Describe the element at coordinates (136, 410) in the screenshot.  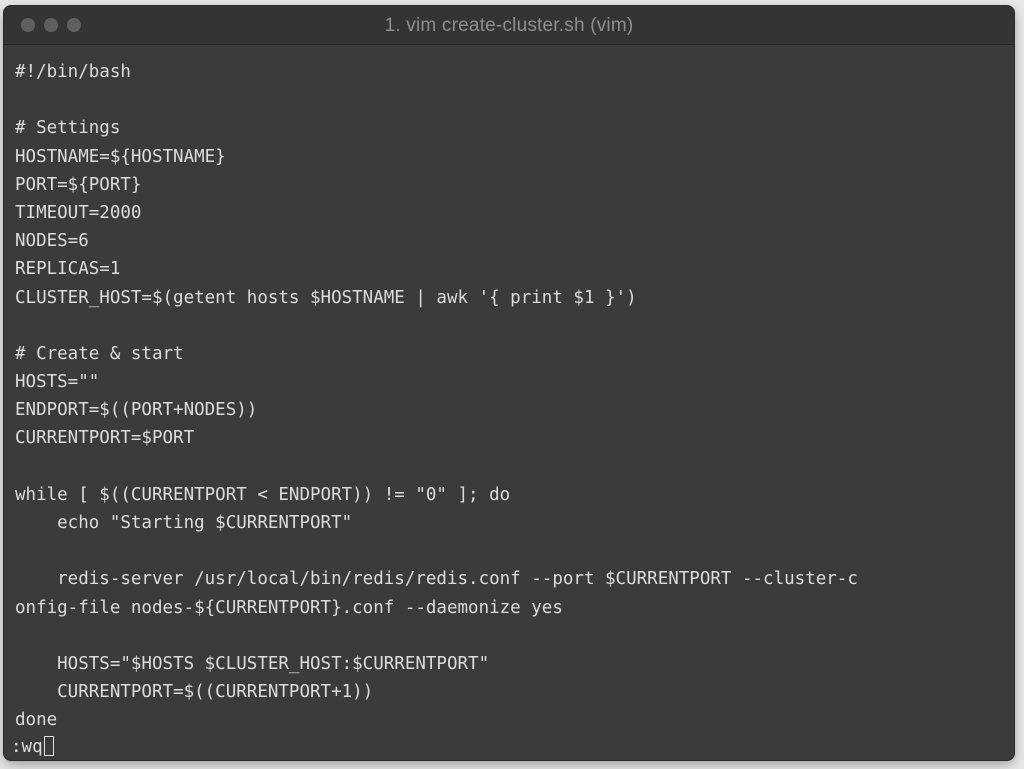
I see `code-line: ENDPORT=$((PORT+NODES))` at that location.